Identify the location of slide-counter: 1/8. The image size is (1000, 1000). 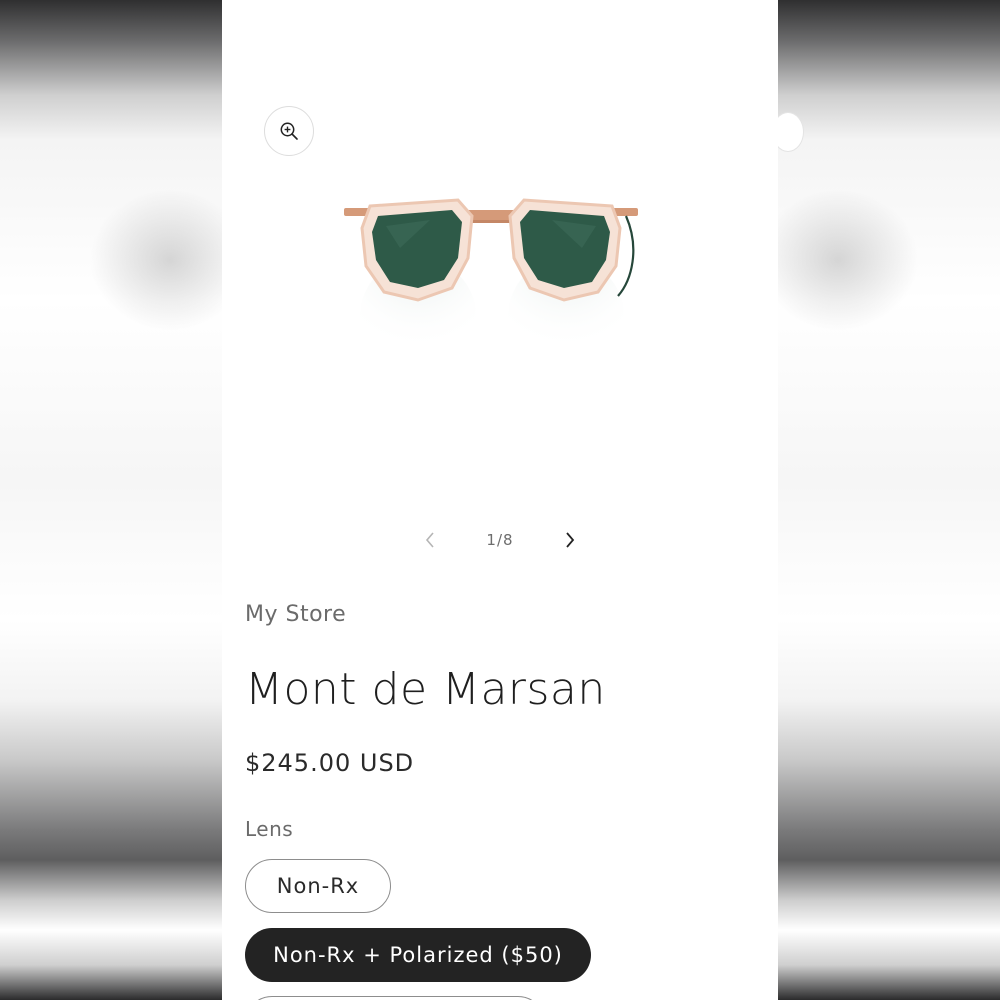
(500, 540).